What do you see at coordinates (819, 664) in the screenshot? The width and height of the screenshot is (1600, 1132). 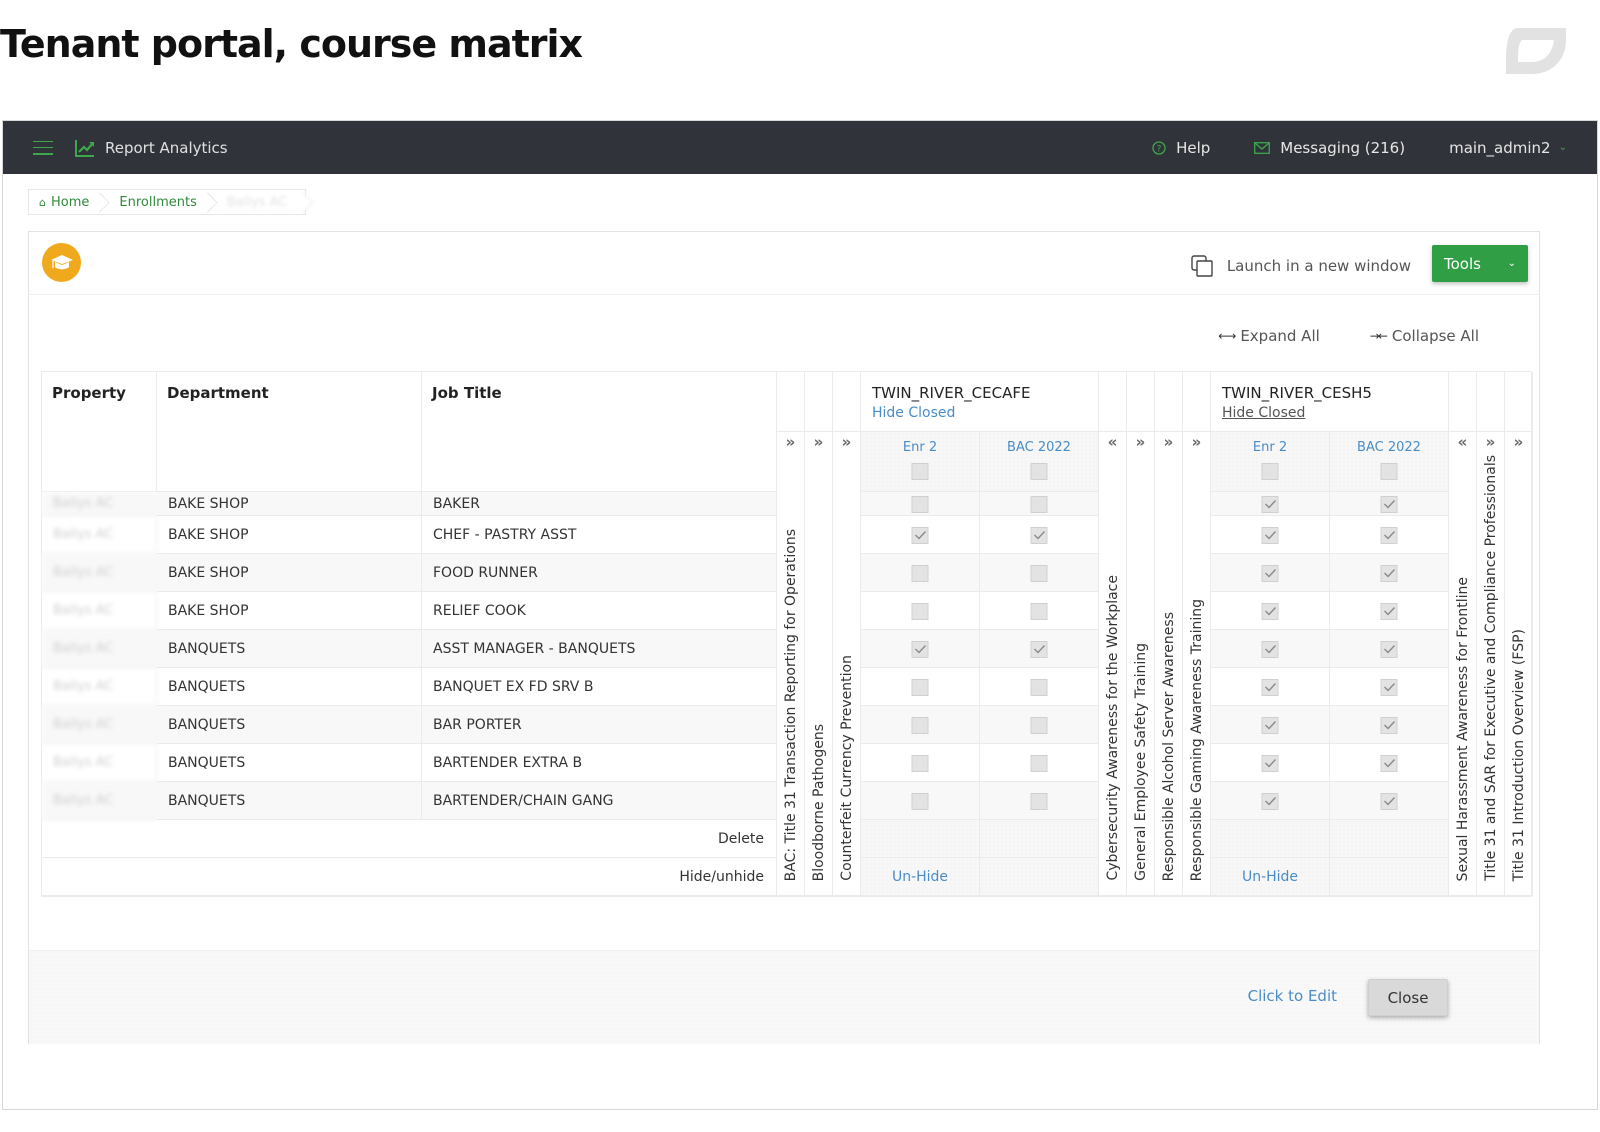 I see `course-column-1: » Bloodborne Pathogens` at bounding box center [819, 664].